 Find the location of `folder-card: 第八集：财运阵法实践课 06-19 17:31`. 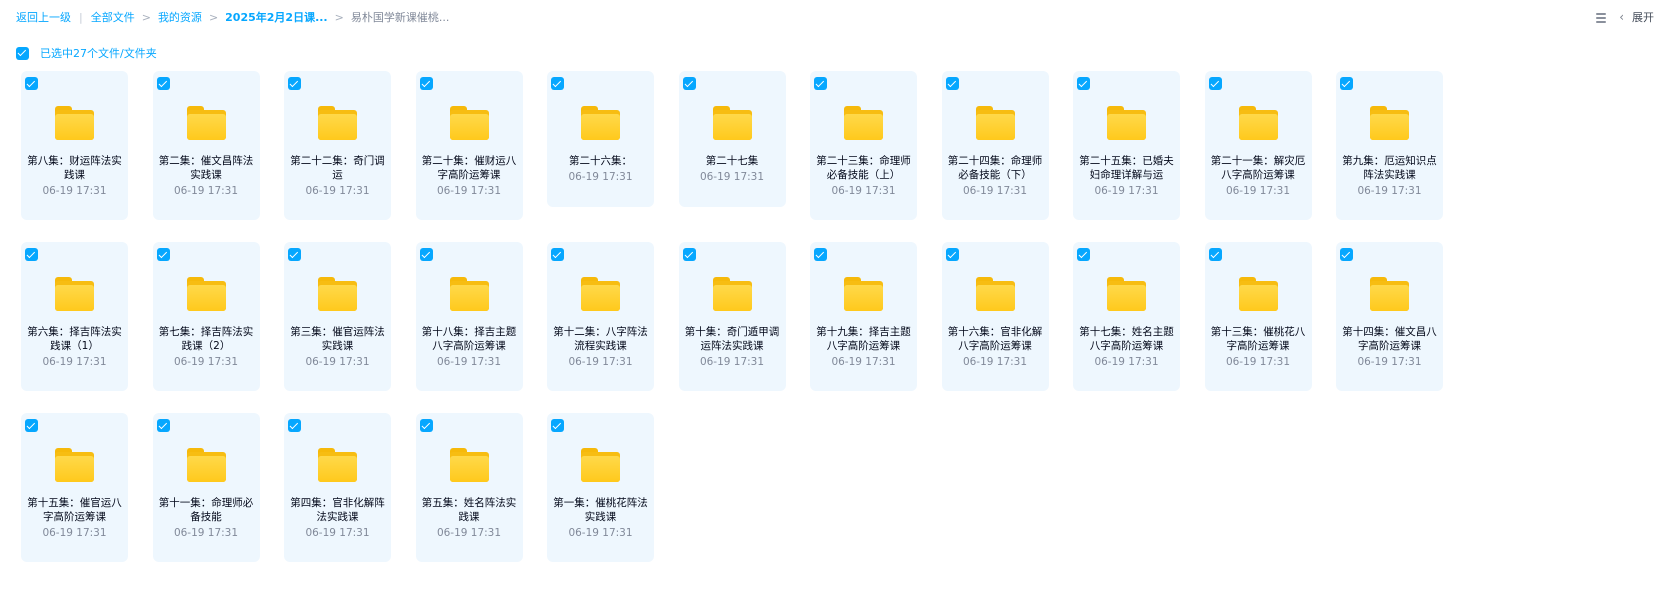

folder-card: 第八集：财运阵法实践课 06-19 17:31 is located at coordinates (74, 145).